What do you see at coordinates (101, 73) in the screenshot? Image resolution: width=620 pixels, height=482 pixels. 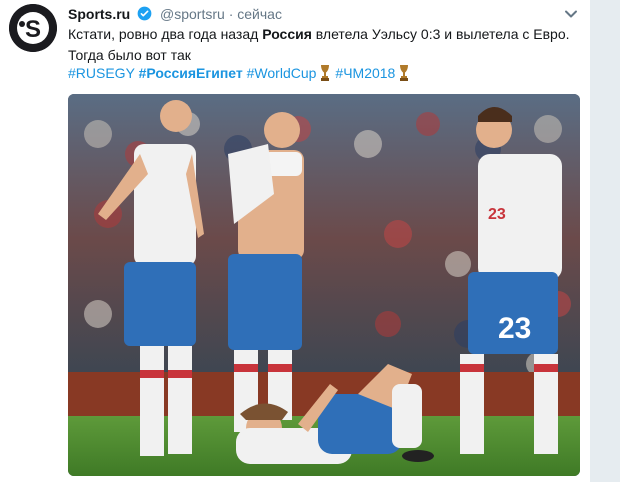 I see `hashtag-rusegy: #RUSEGY` at bounding box center [101, 73].